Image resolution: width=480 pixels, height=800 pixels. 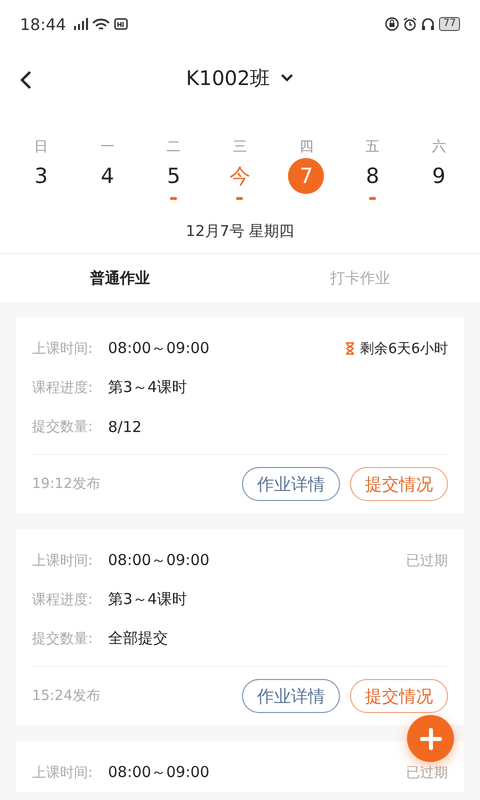 What do you see at coordinates (428, 24) in the screenshot?
I see `headphones-icon` at bounding box center [428, 24].